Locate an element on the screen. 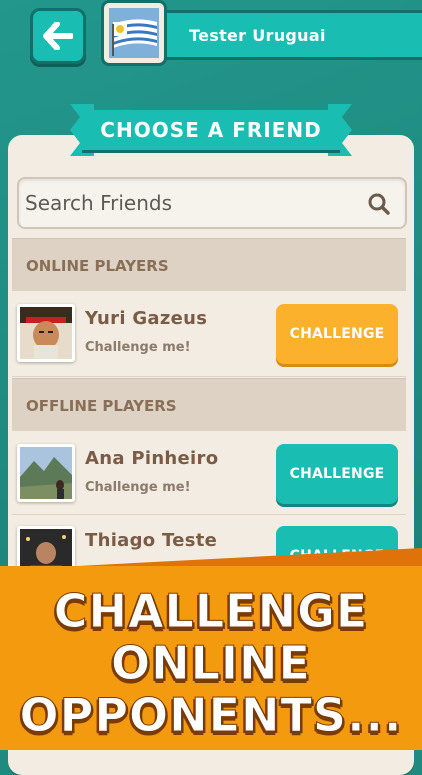  search-input is located at coordinates (190, 203).